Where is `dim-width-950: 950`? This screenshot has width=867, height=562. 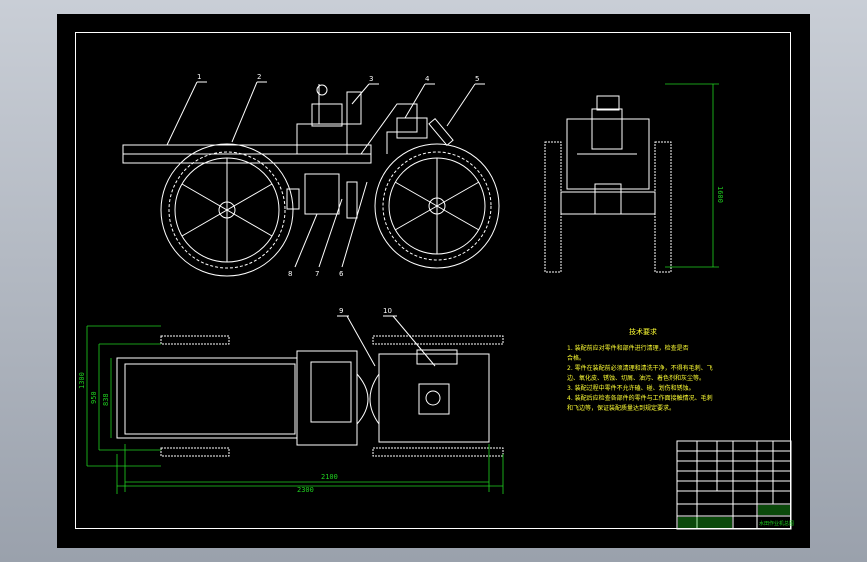 dim-width-950: 950 is located at coordinates (94, 397).